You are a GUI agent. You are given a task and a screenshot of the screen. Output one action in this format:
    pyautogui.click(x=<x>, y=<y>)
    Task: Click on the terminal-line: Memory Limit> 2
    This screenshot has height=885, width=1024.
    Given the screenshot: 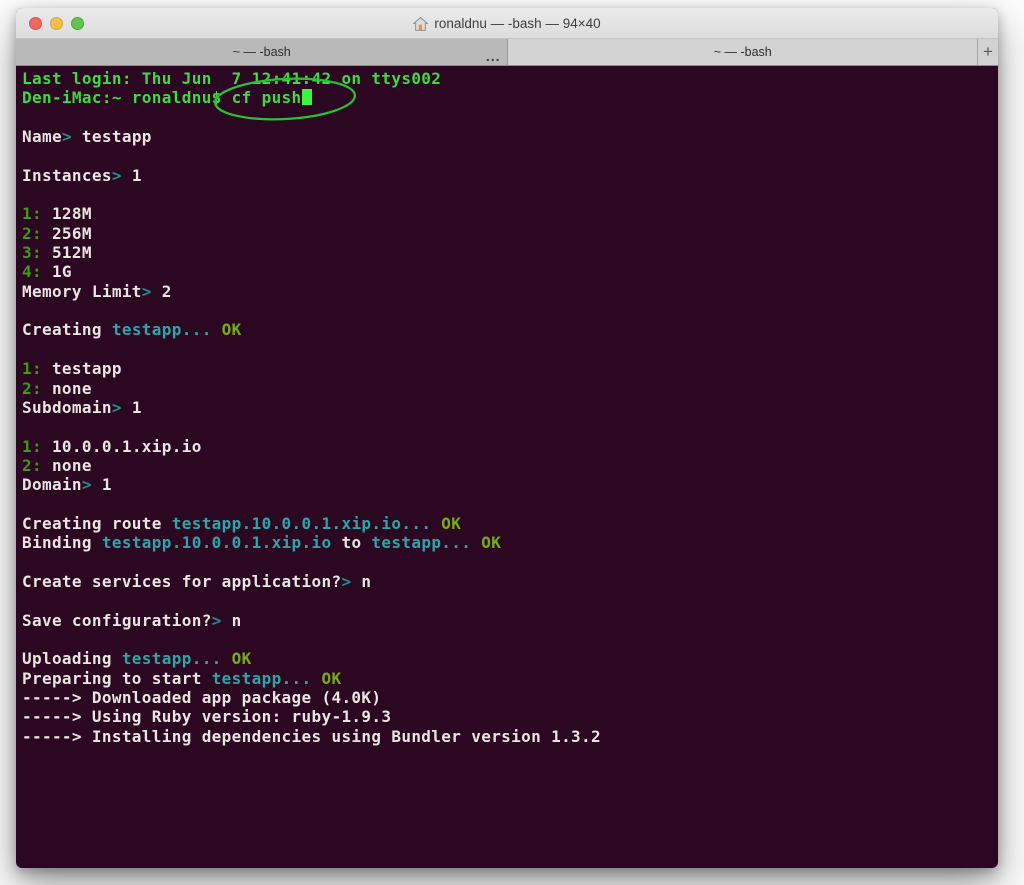 What is the action you would take?
    pyautogui.click(x=510, y=291)
    